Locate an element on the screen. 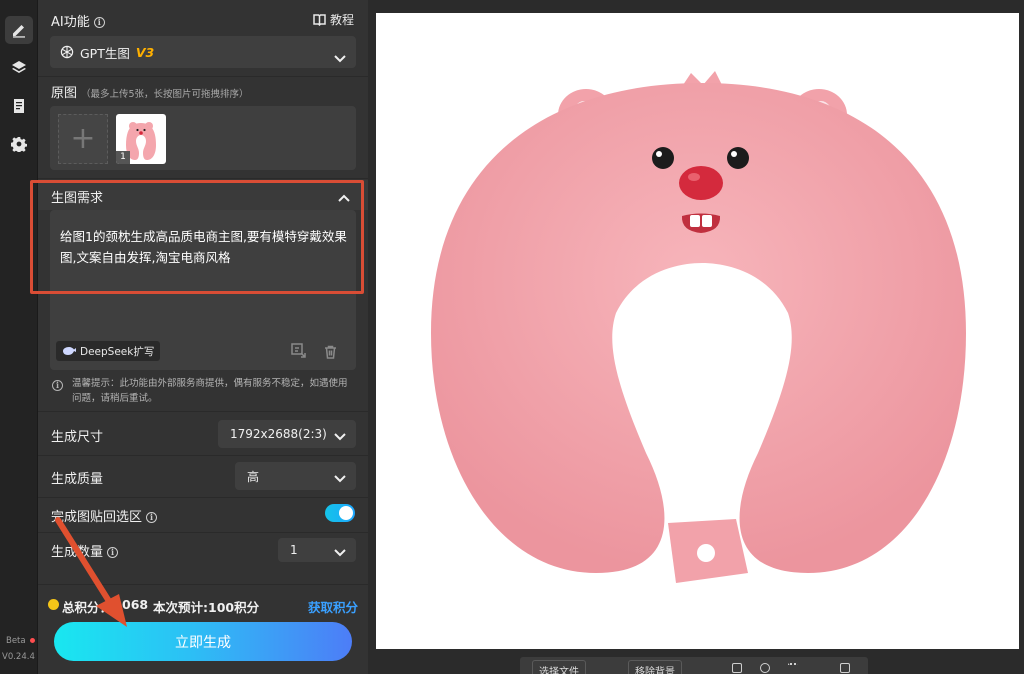 This screenshot has height=674, width=1024. remove-background-button: 移除背景 is located at coordinates (655, 667).